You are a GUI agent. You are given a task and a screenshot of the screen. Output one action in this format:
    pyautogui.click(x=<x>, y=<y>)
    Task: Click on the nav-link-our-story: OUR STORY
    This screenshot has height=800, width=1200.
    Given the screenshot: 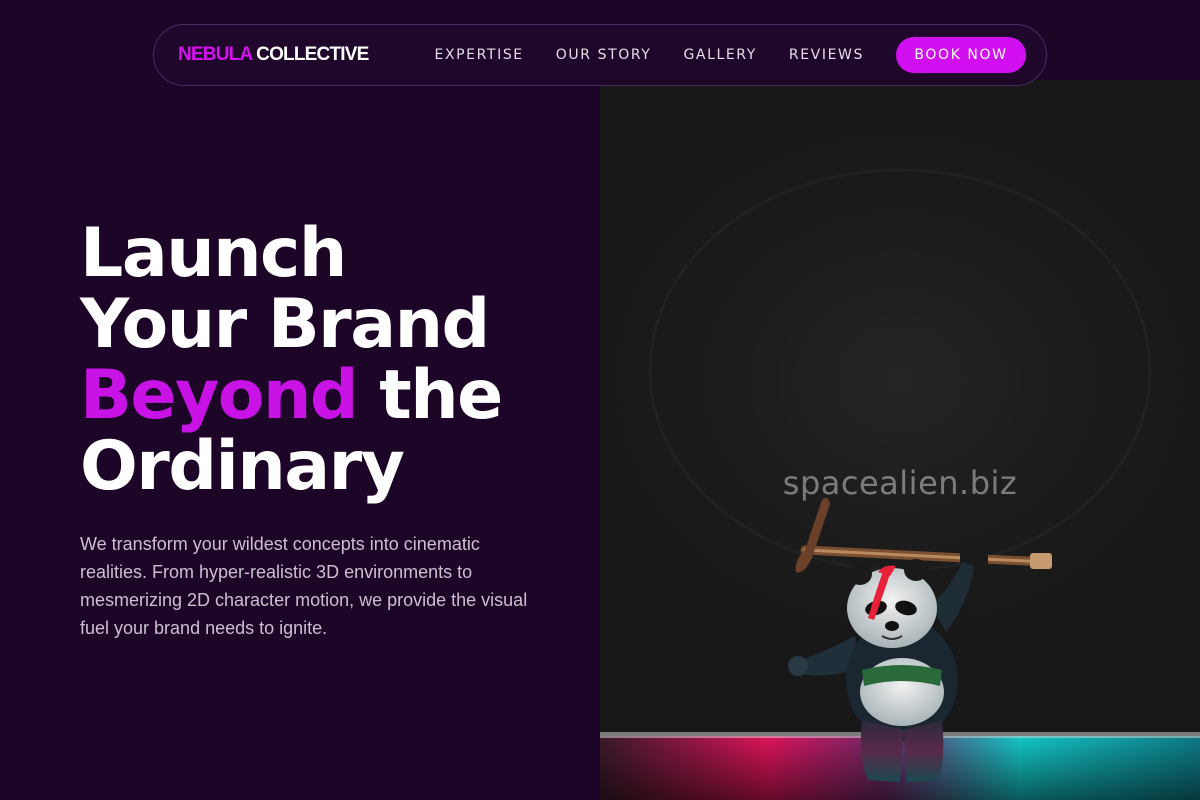 What is the action you would take?
    pyautogui.click(x=604, y=55)
    